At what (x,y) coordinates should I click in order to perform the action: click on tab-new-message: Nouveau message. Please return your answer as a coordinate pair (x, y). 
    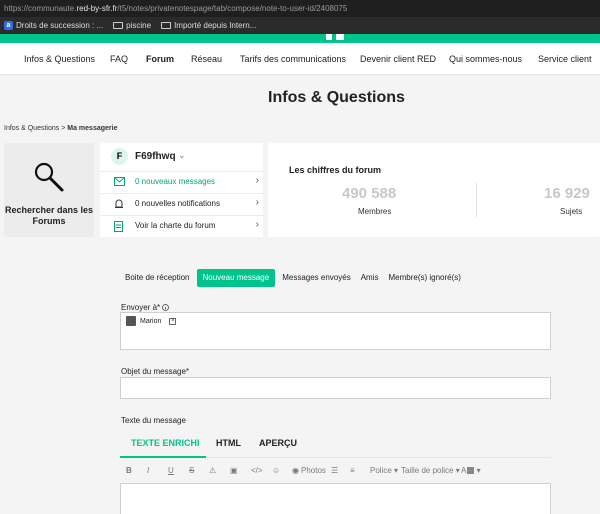
    Looking at the image, I should click on (236, 278).